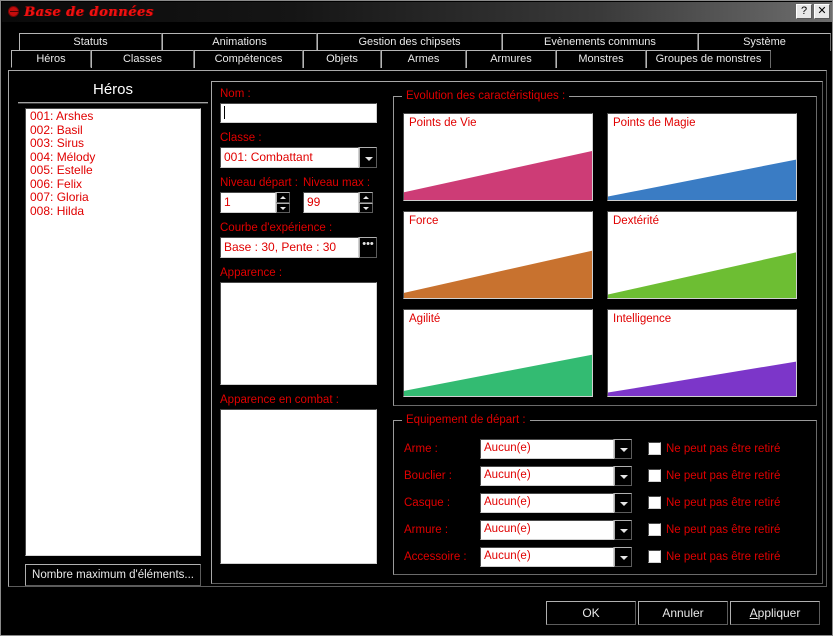 The image size is (833, 636). I want to click on tab-h-ros: Héros, so click(51, 59).